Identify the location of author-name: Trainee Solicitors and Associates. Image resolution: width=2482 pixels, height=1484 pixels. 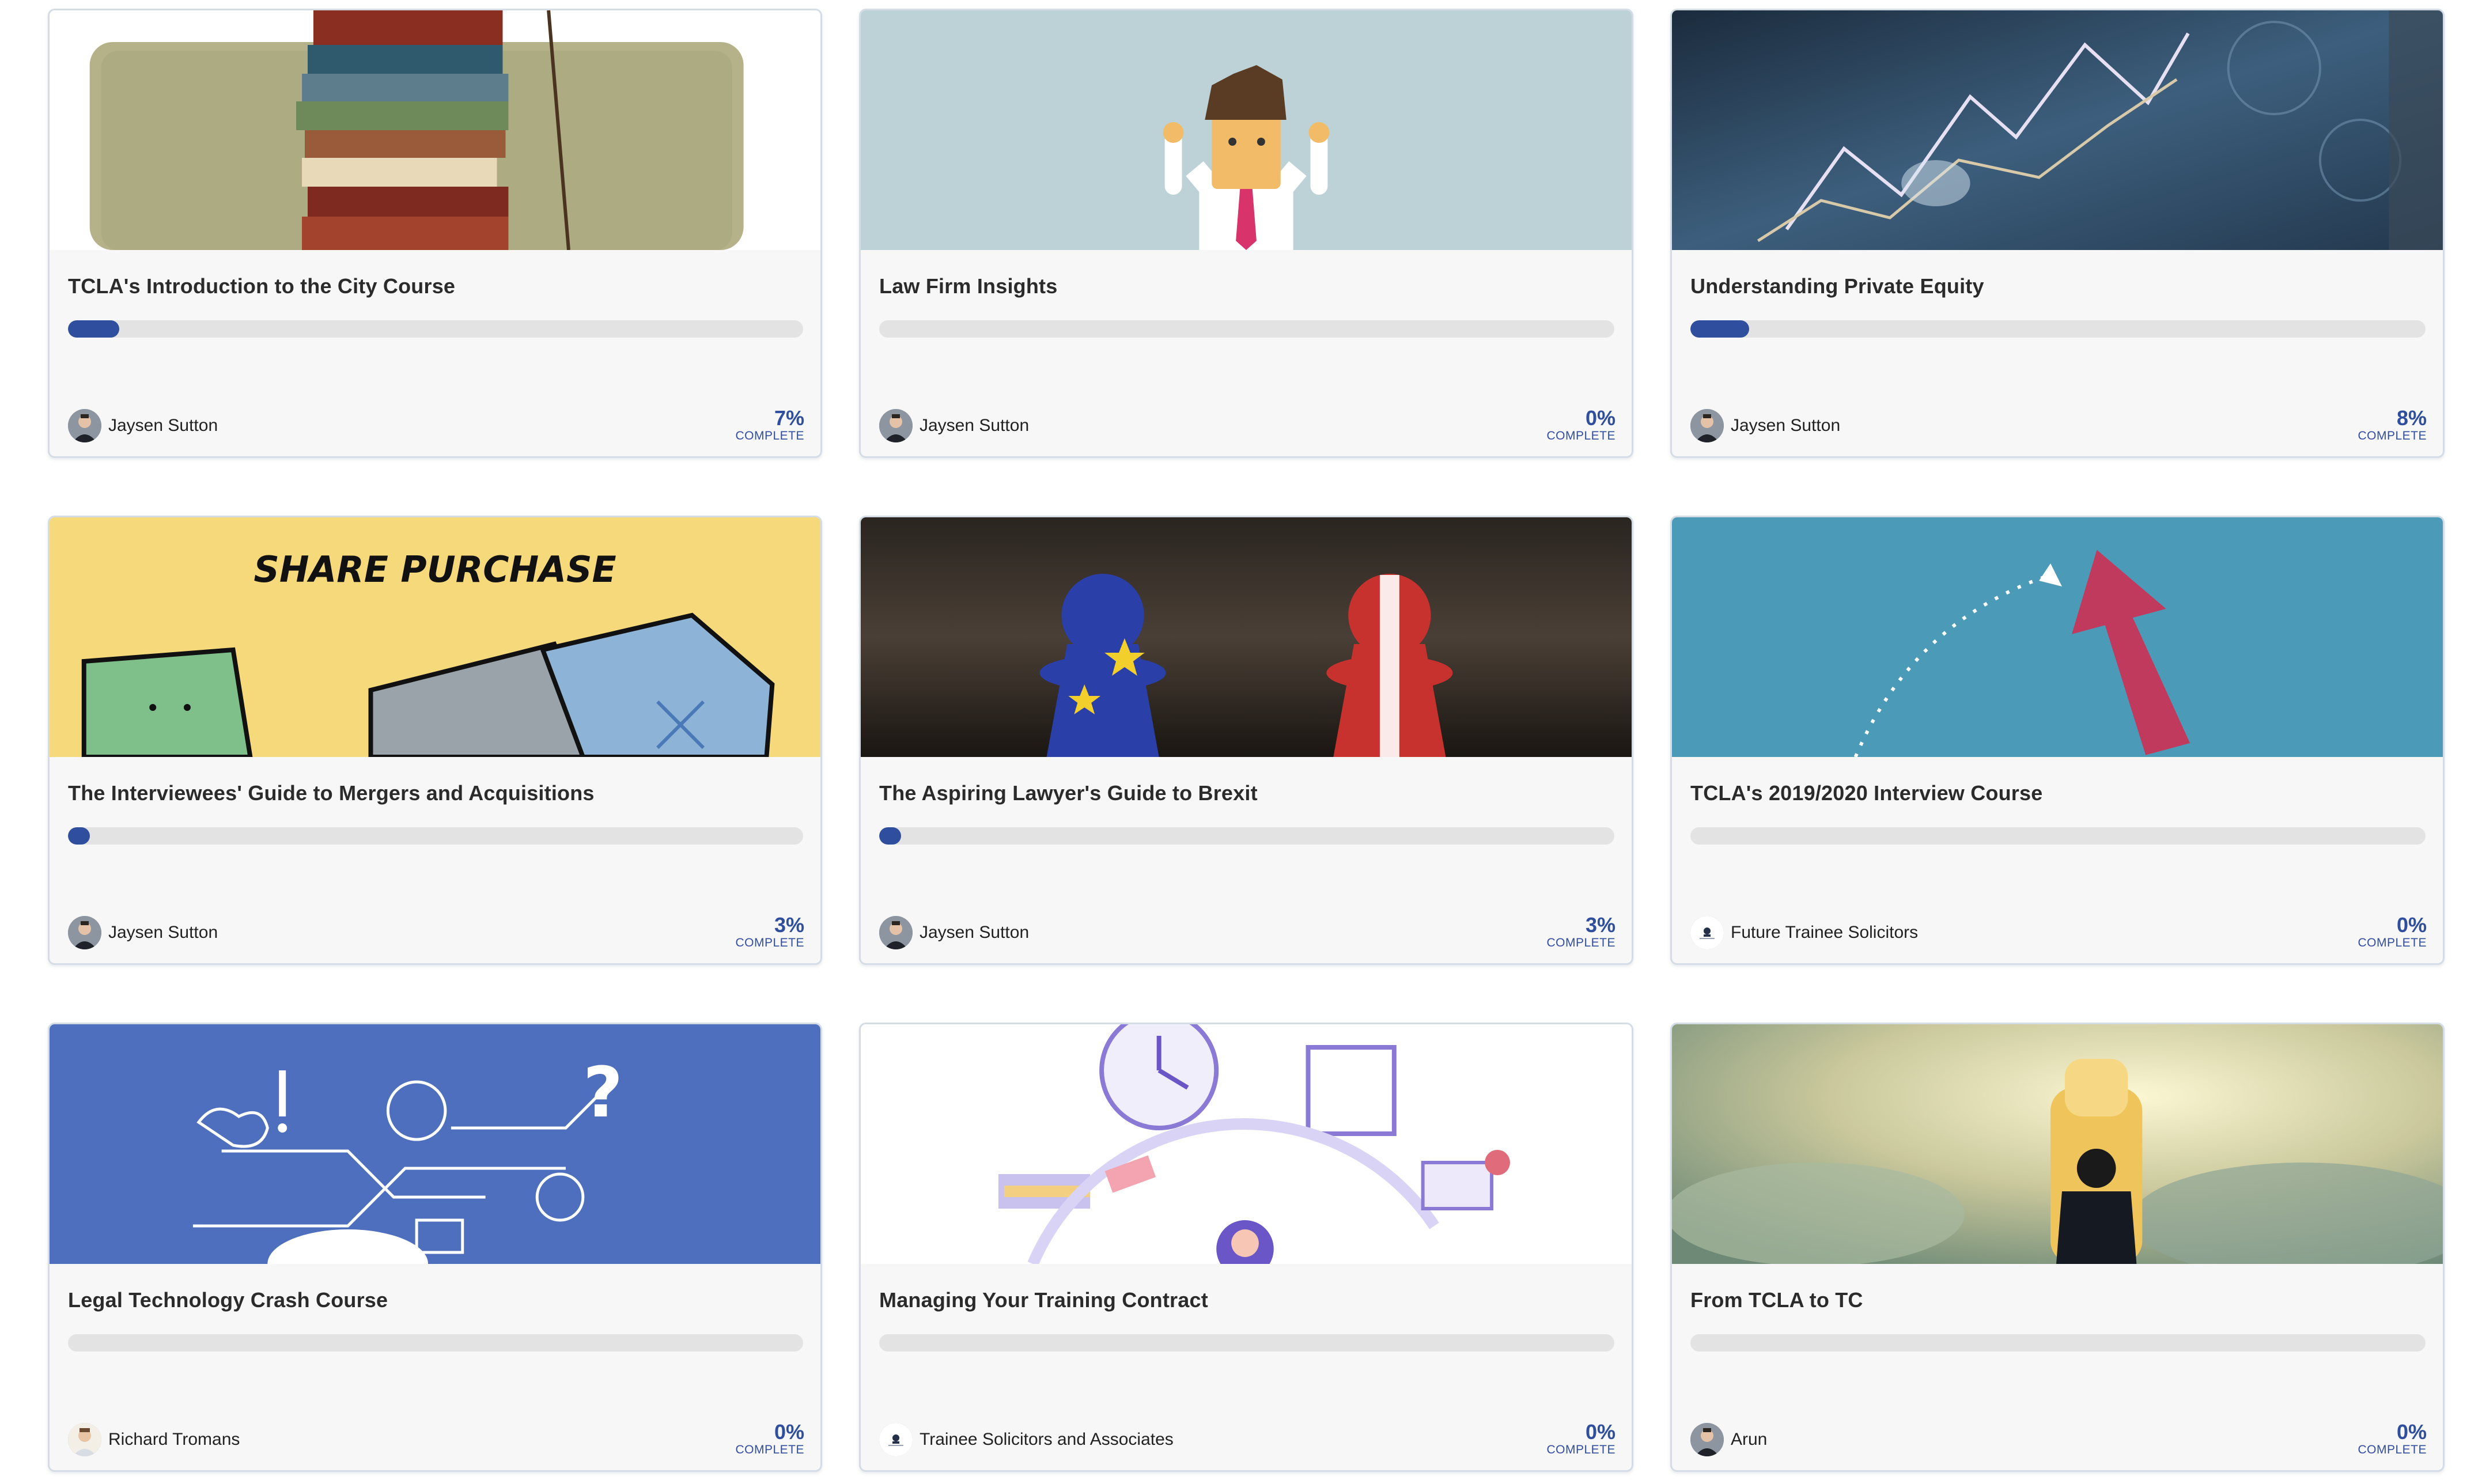
(1047, 1440).